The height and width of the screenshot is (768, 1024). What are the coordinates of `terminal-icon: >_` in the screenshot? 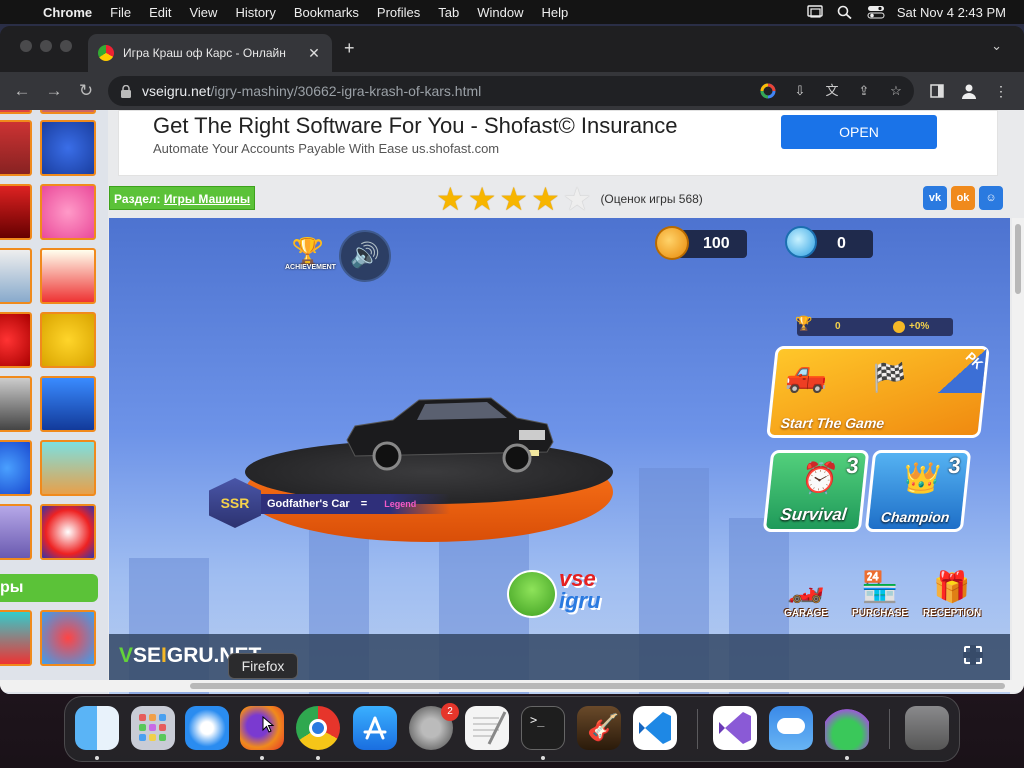 It's located at (543, 728).